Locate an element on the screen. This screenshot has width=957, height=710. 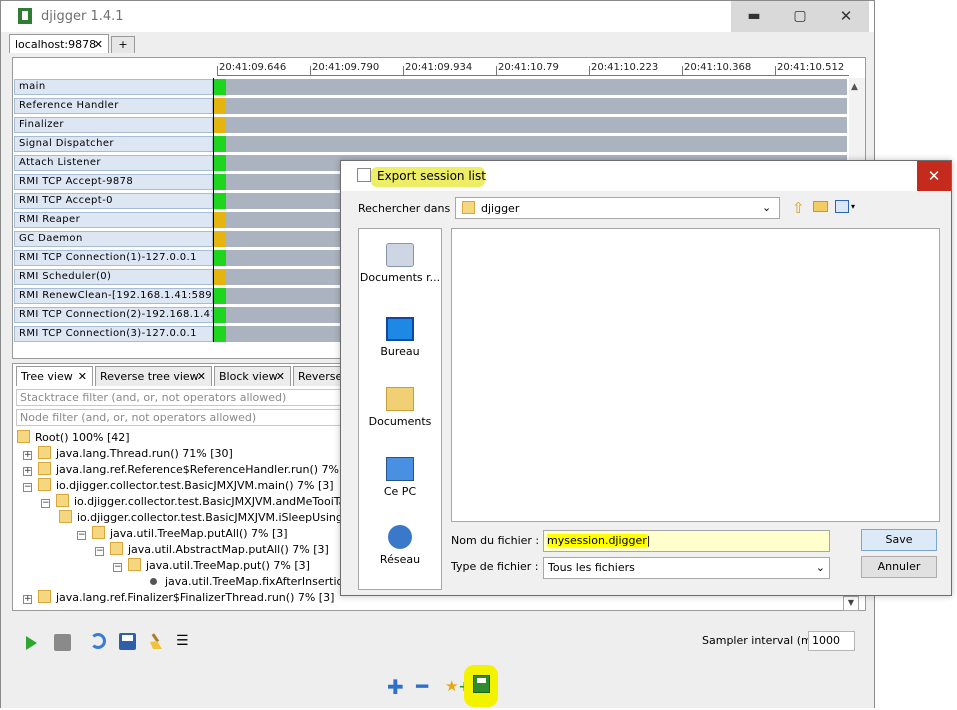
tree-node: − java.util.TreeMap.putAll() 7% [3] is located at coordinates (182, 534).